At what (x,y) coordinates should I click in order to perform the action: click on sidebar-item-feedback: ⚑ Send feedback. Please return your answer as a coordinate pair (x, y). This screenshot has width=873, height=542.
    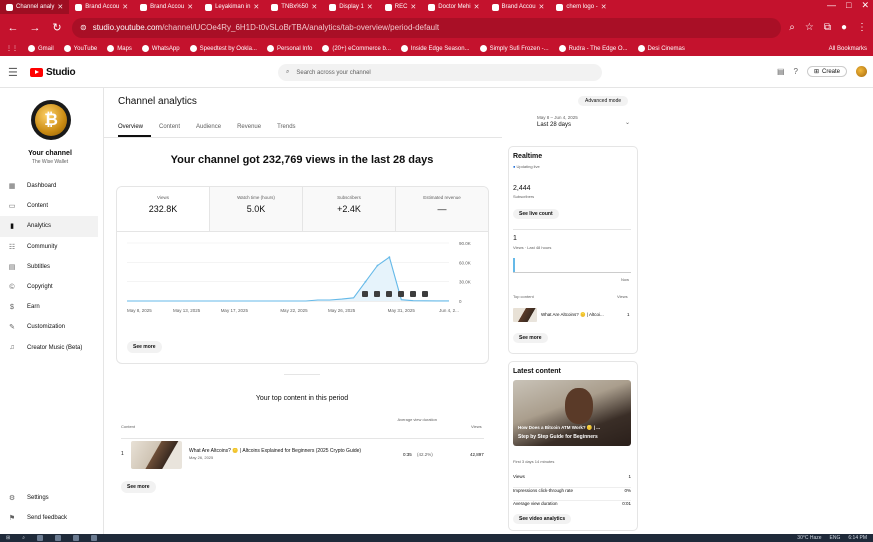
    Looking at the image, I should click on (52, 518).